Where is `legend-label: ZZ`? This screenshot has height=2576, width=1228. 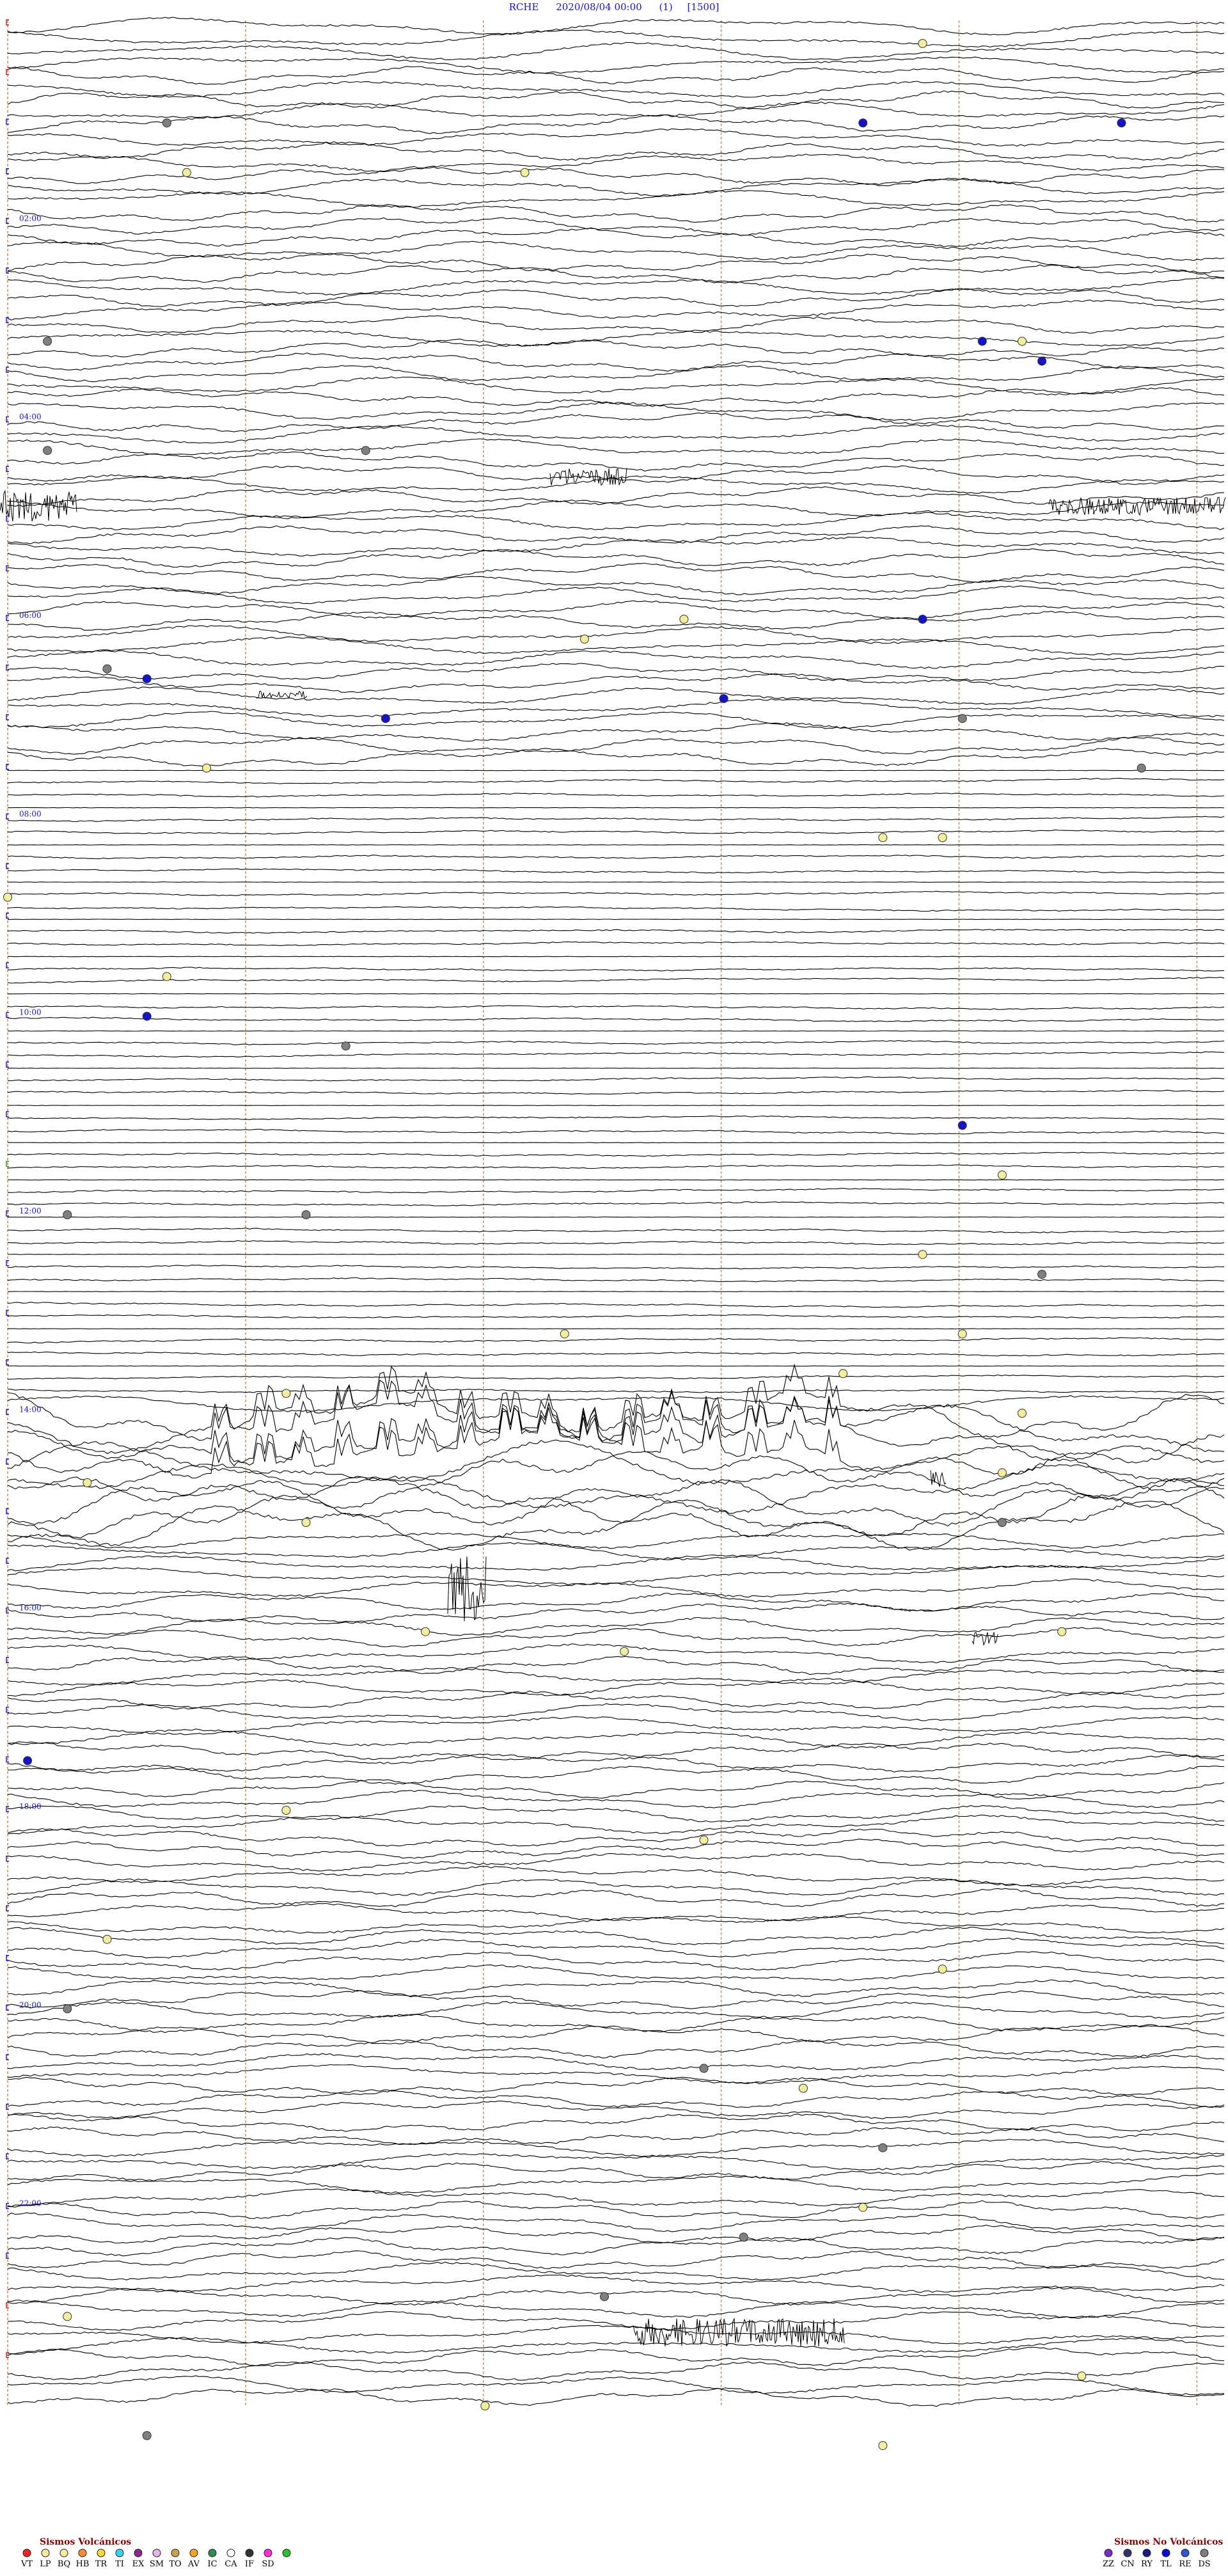
legend-label: ZZ is located at coordinates (1108, 2564).